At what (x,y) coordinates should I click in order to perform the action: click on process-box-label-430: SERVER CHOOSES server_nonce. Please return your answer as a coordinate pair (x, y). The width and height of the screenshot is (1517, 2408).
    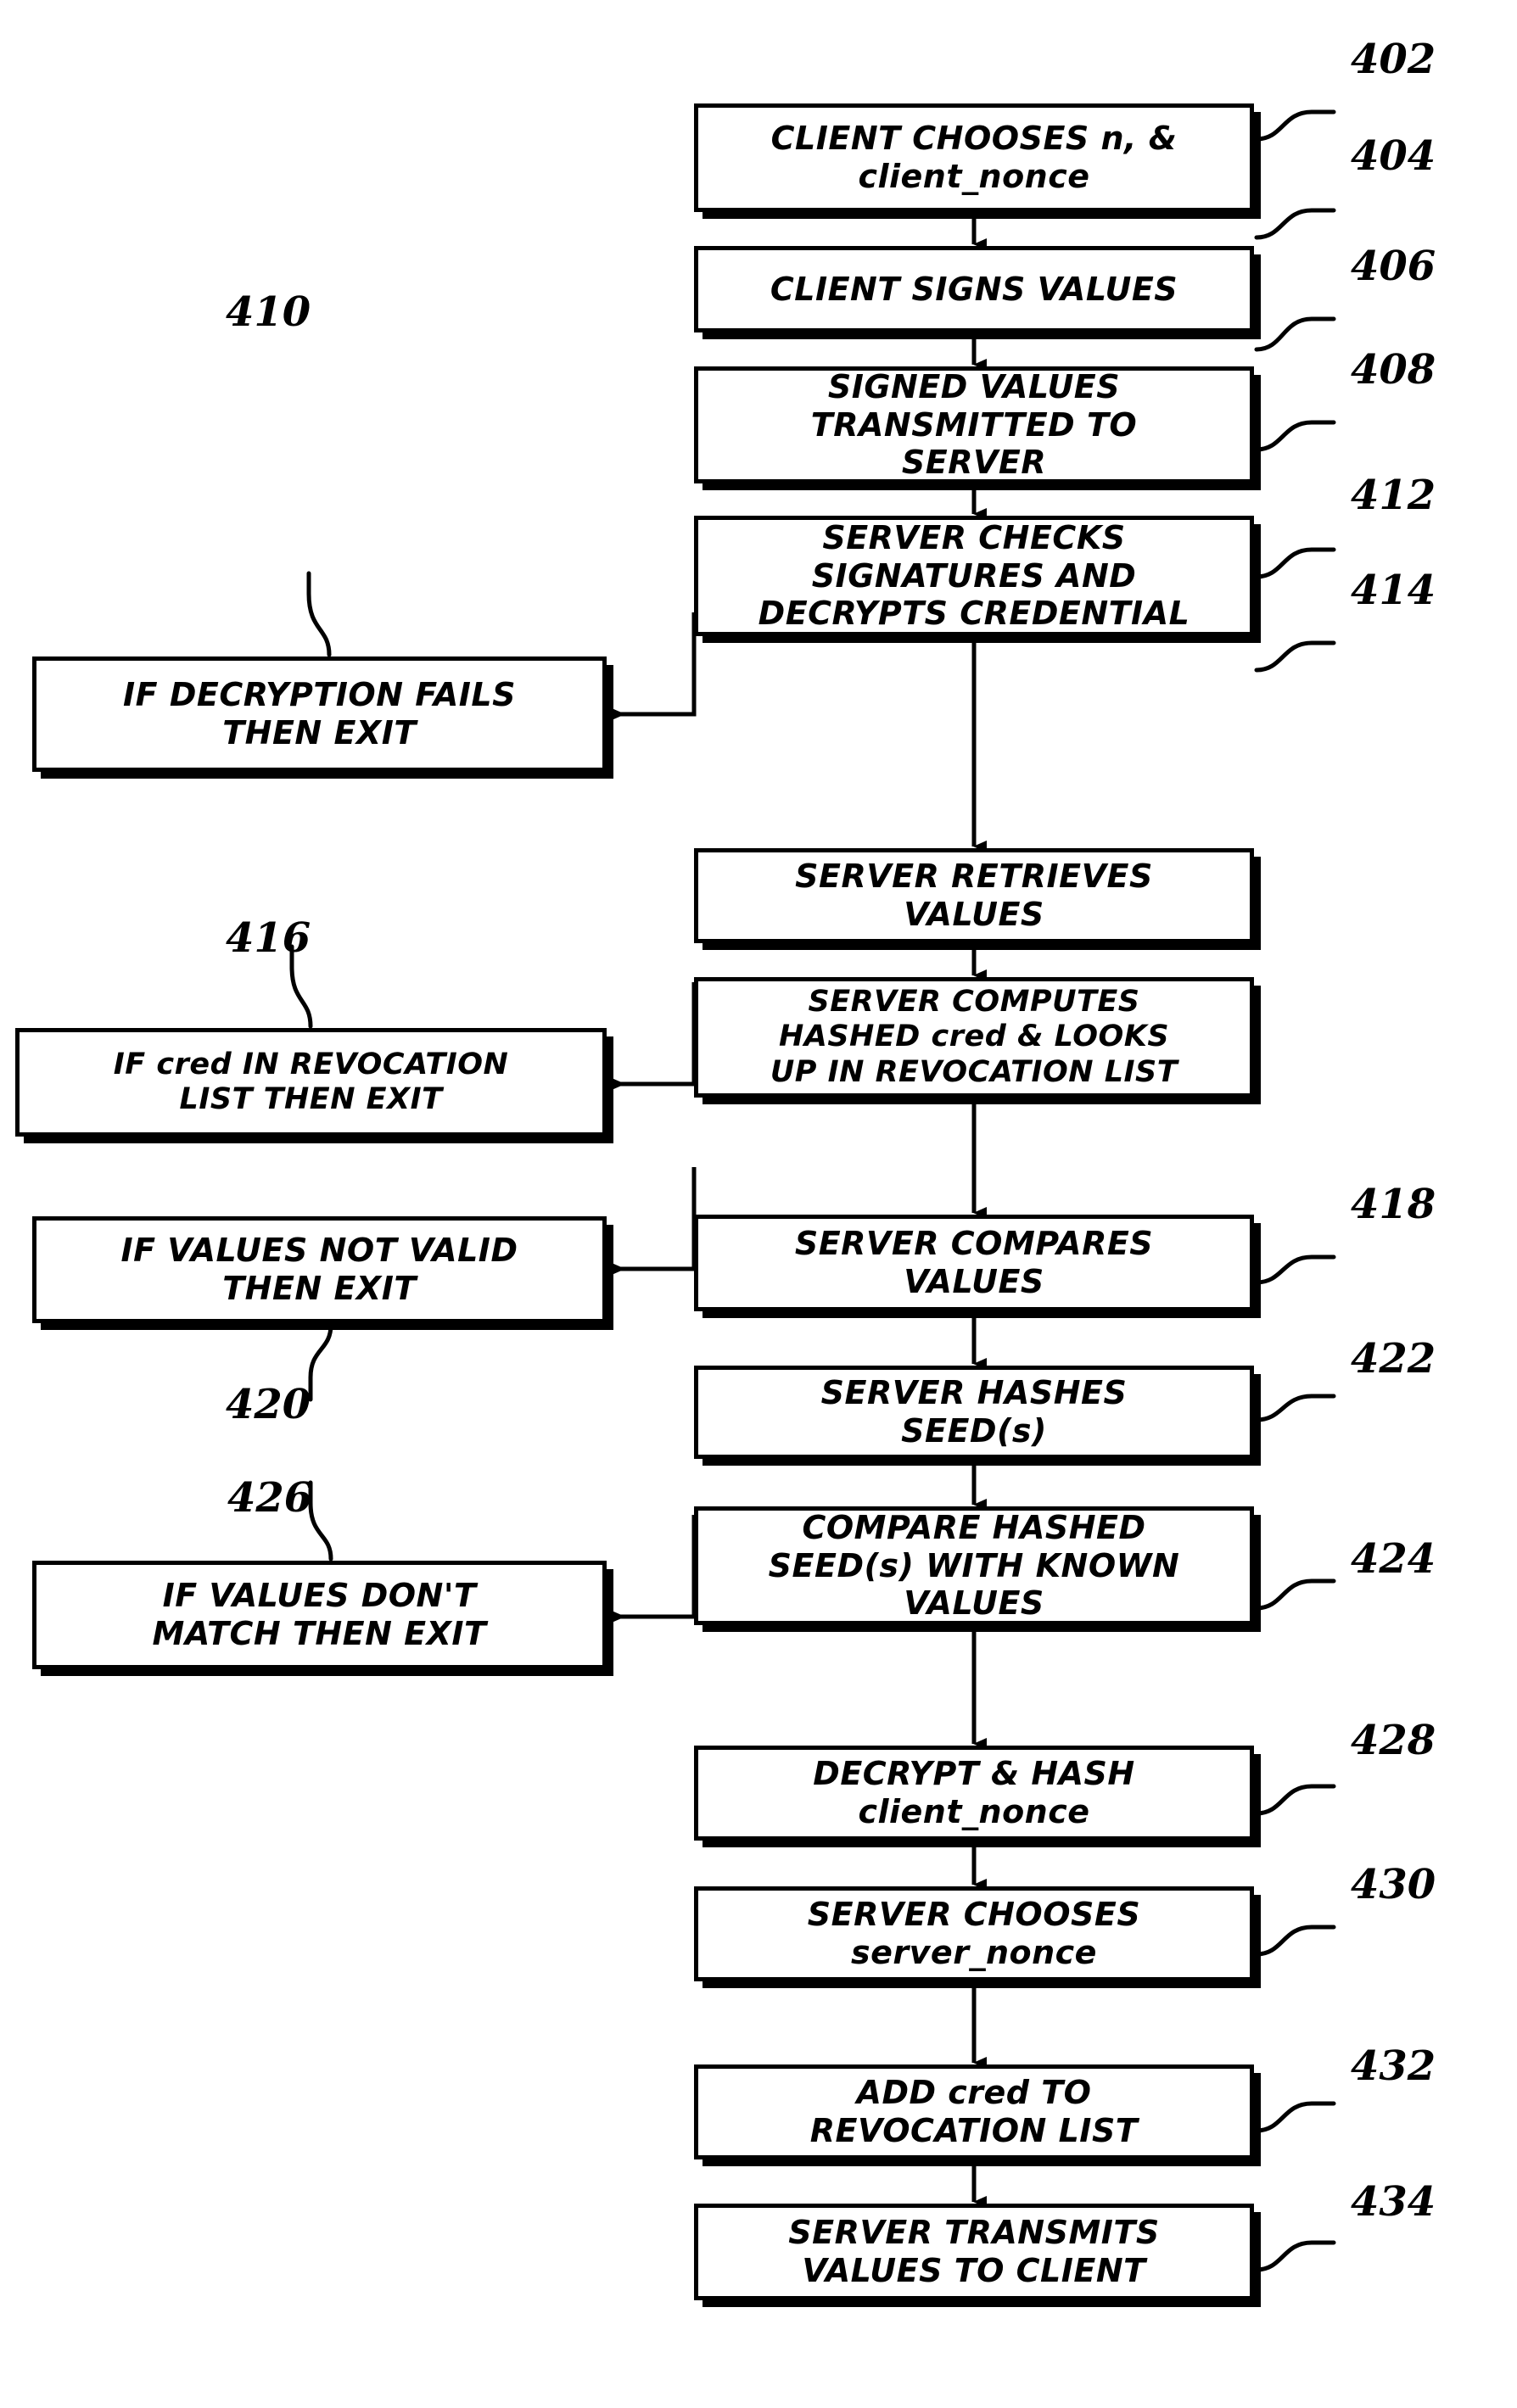
    Looking at the image, I should click on (974, 1933).